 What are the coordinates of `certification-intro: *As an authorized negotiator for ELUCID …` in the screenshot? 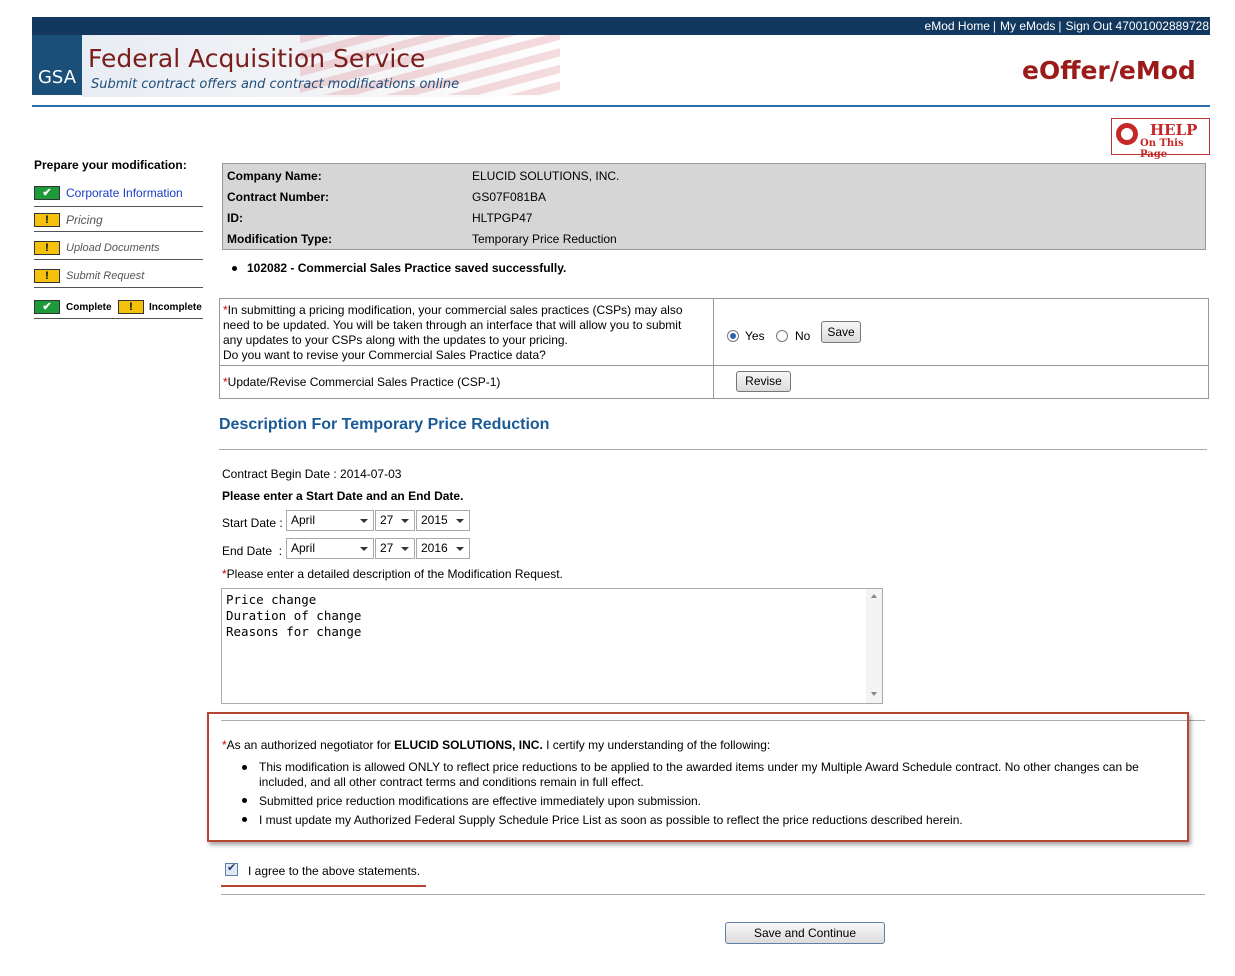 It's located at (496, 745).